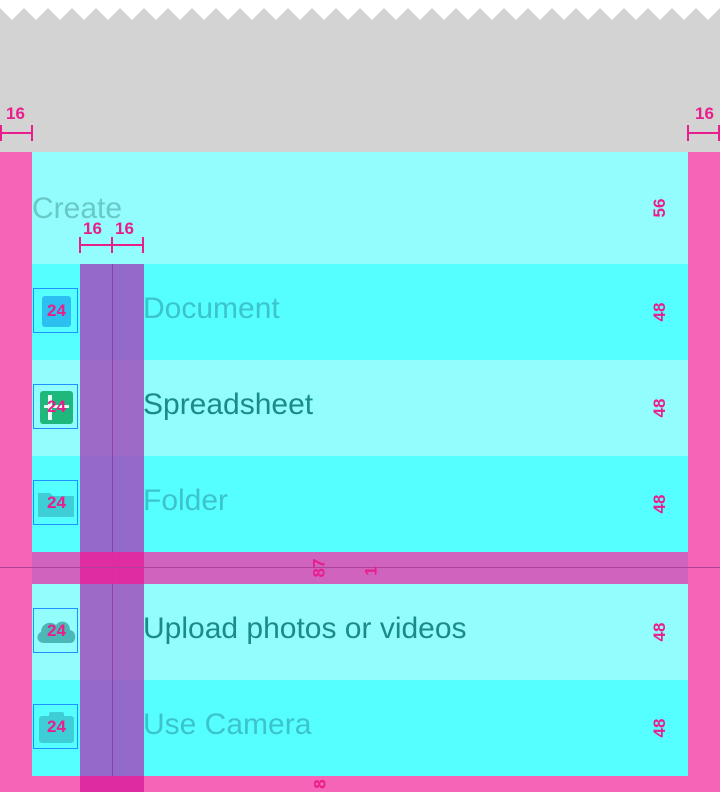  I want to click on margin-right-tick-a, so click(688, 133).